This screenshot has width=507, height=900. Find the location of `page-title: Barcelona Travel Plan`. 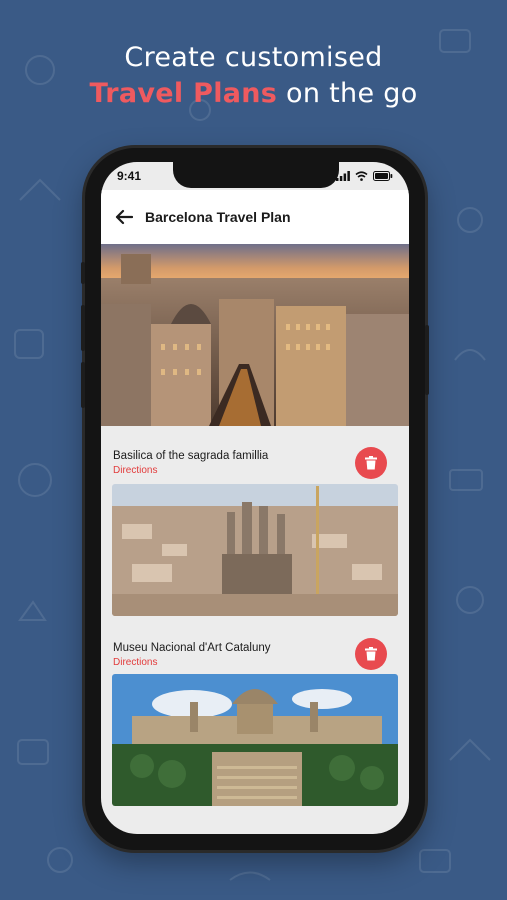

page-title: Barcelona Travel Plan is located at coordinates (218, 217).